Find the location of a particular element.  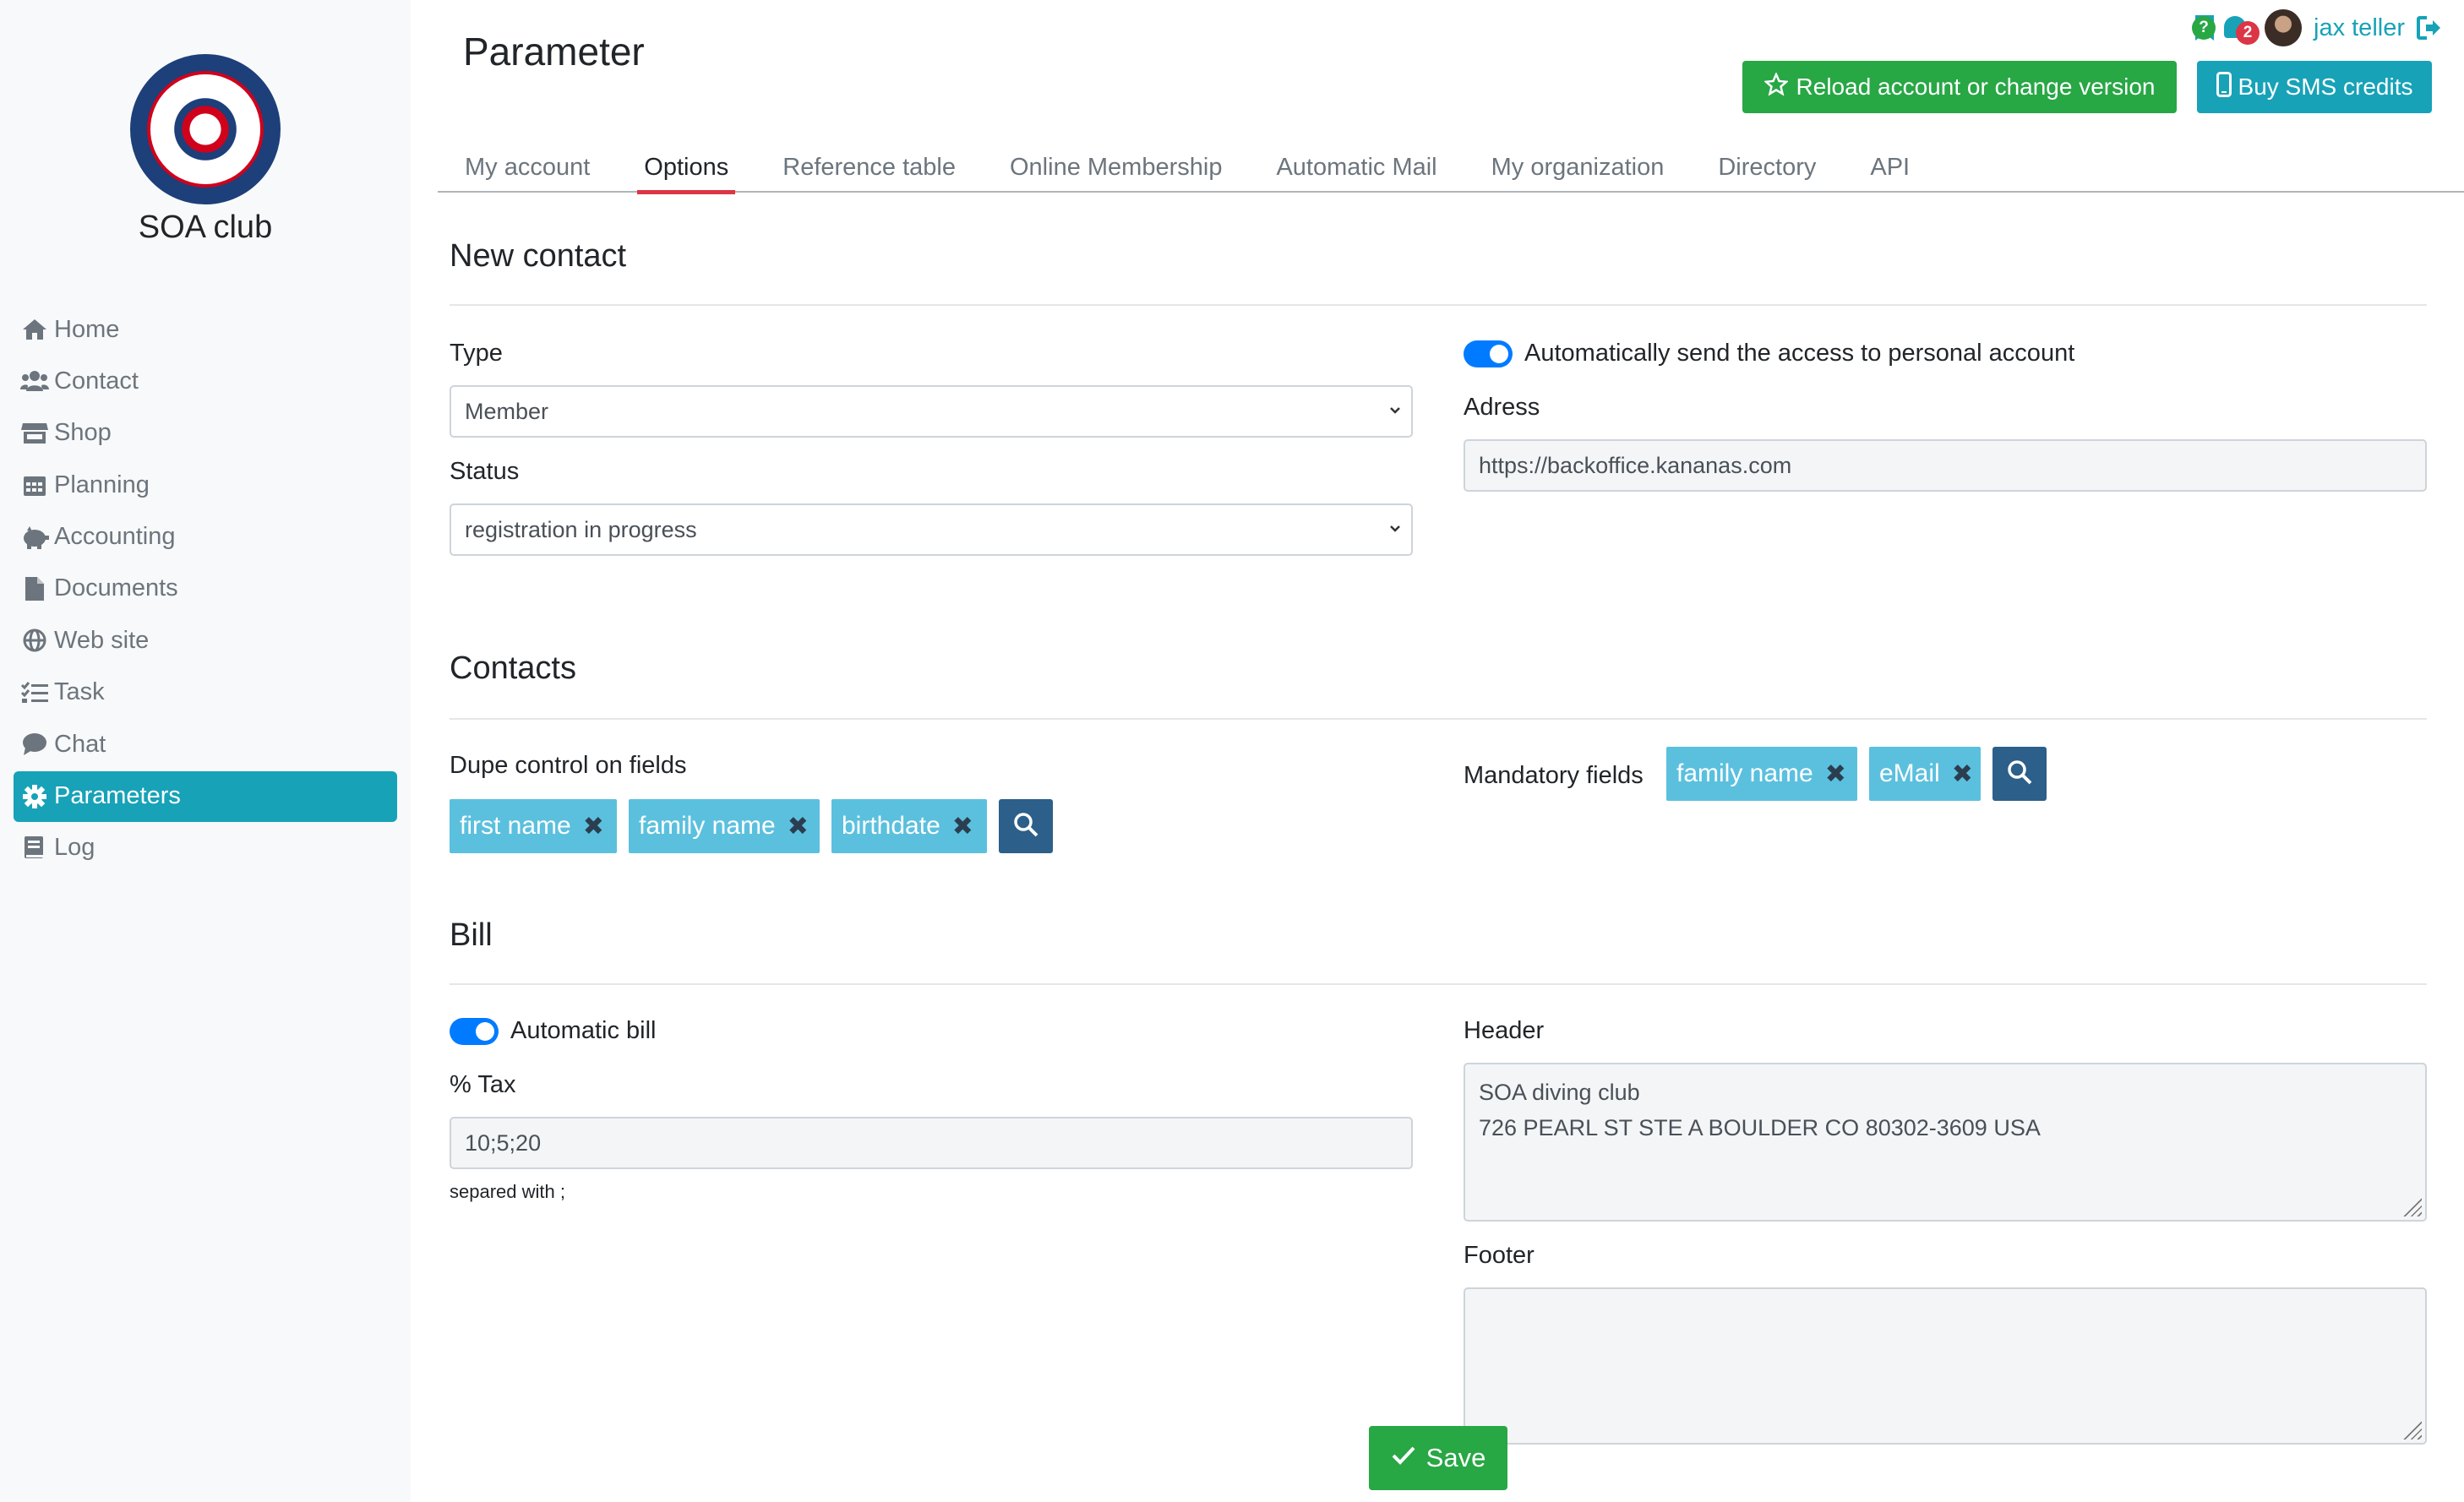

logo-ring is located at coordinates (206, 129).